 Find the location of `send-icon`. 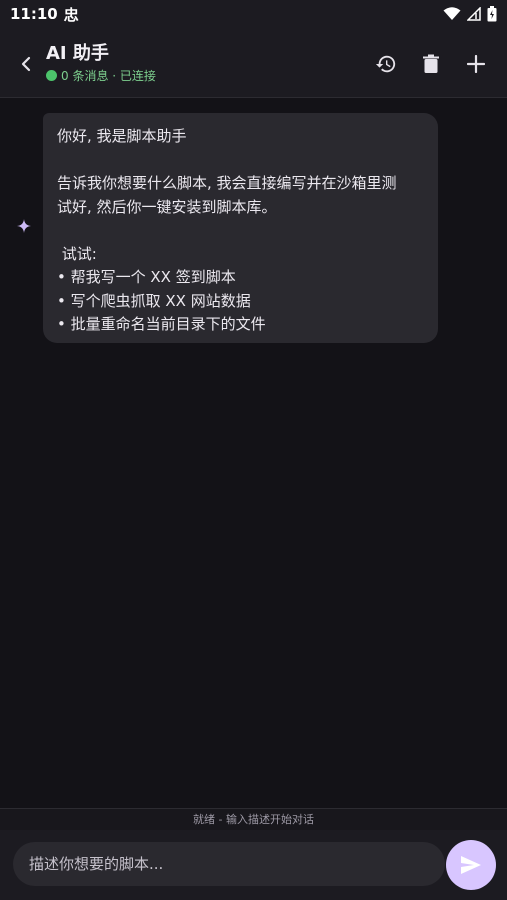

send-icon is located at coordinates (471, 865).